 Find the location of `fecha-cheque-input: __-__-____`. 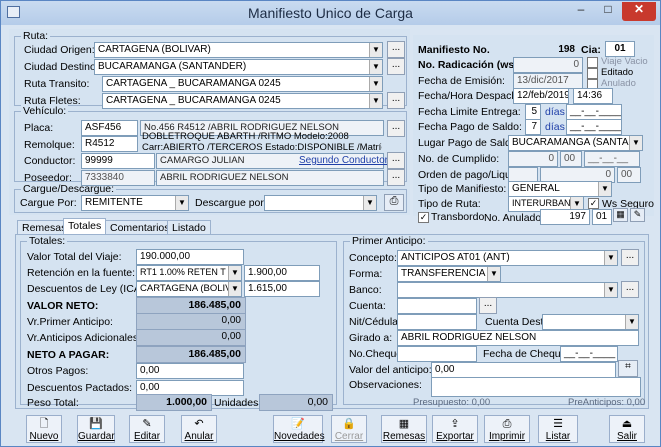

fecha-cheque-input: __-__-____ is located at coordinates (589, 354).